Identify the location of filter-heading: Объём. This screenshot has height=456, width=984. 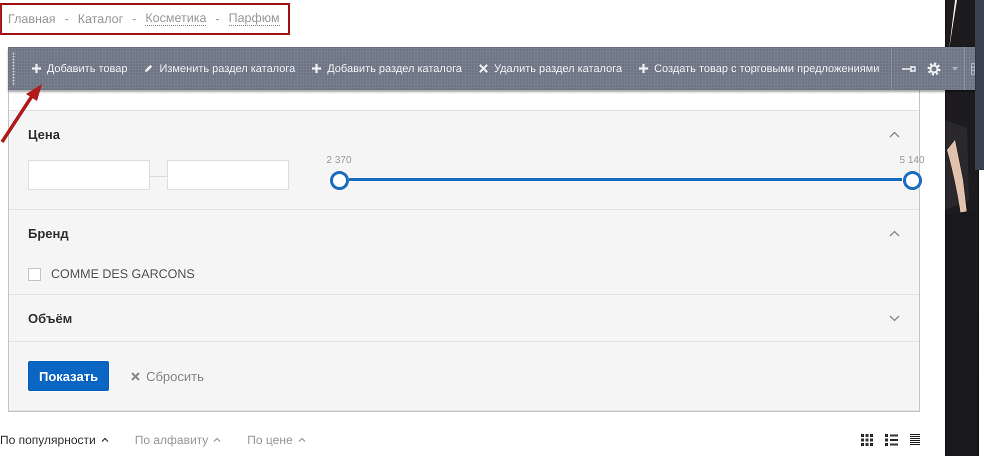
(50, 318).